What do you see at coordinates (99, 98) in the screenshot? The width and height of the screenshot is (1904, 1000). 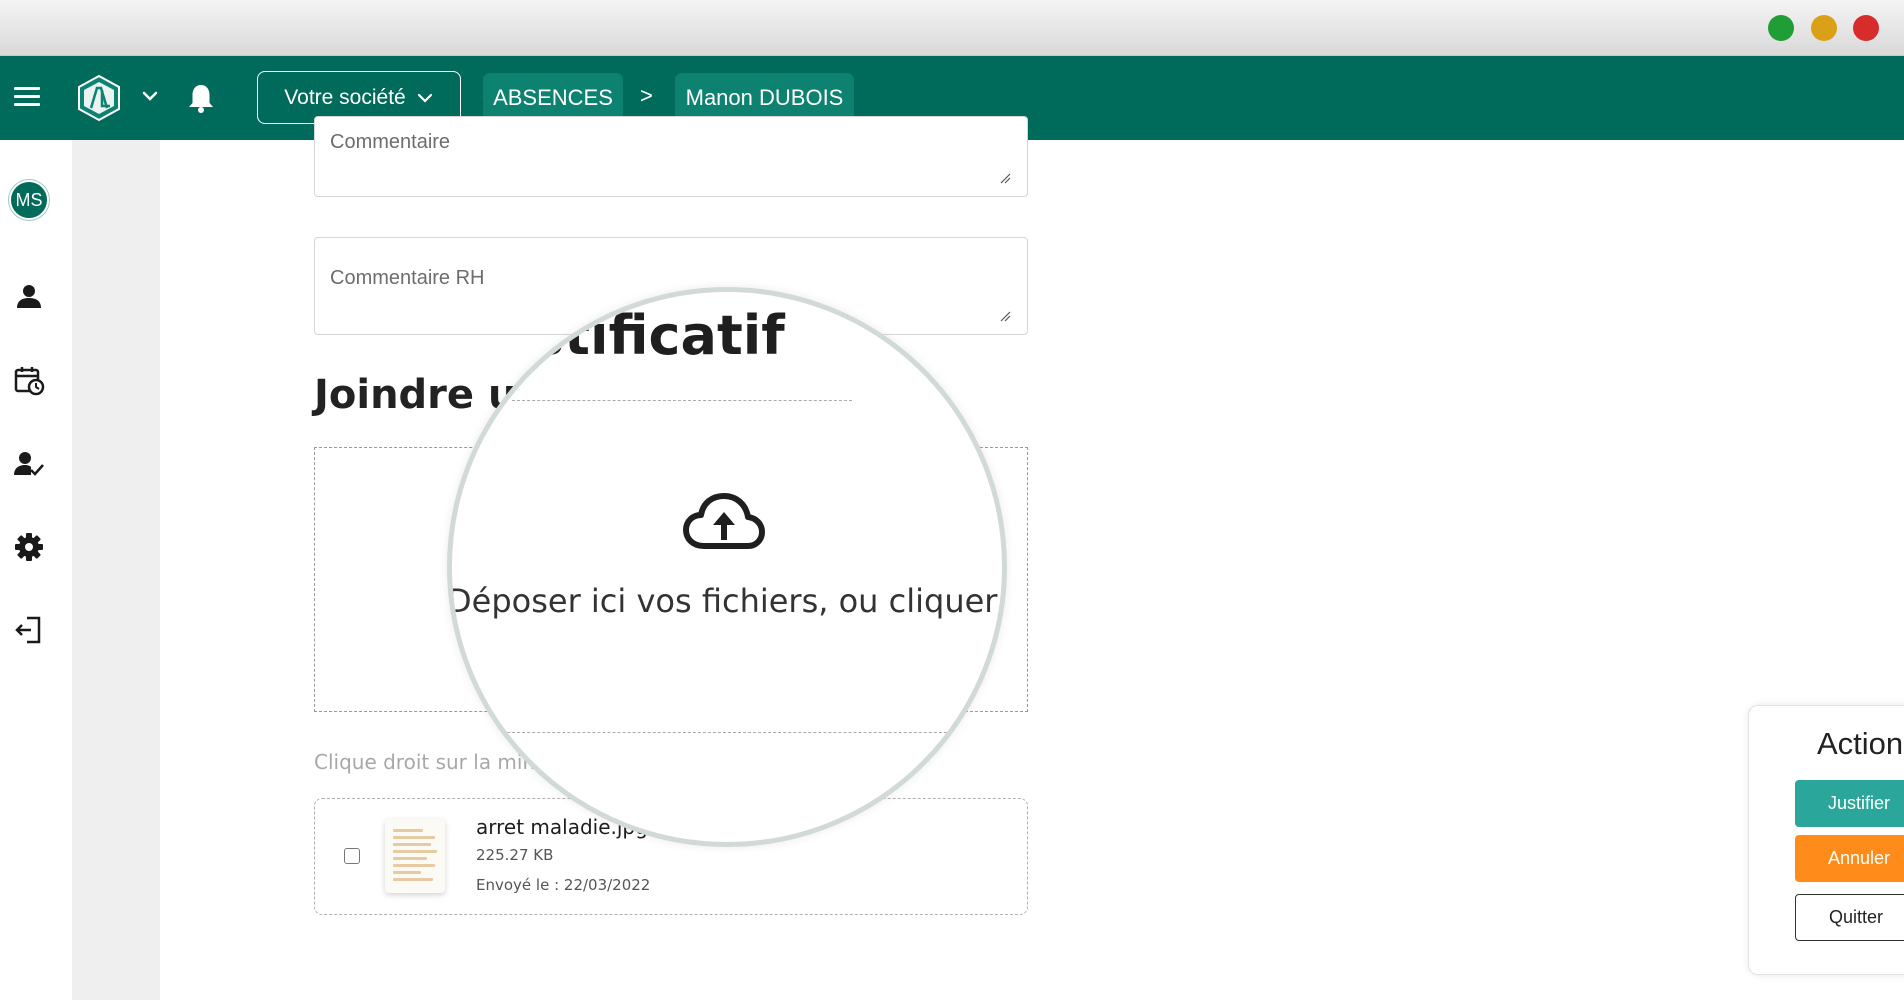 I see `app-logo` at bounding box center [99, 98].